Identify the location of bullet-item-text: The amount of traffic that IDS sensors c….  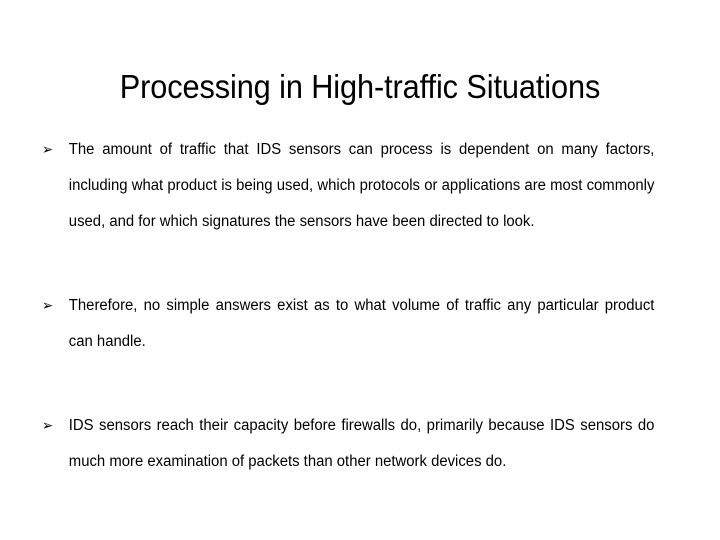
(361, 185).